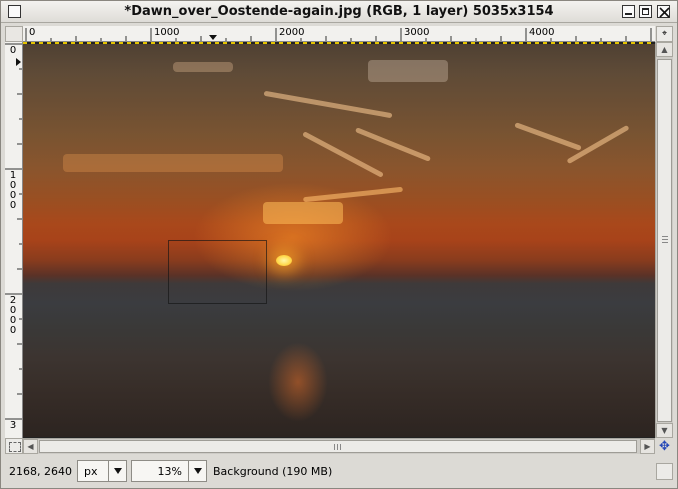 This screenshot has width=678, height=489. I want to click on zoom-value: 13%, so click(169, 471).